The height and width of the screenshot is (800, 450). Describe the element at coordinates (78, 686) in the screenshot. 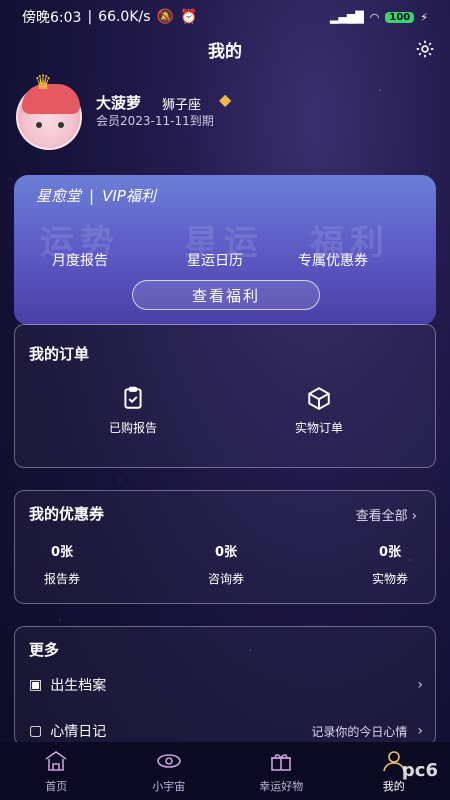

I see `birth-profile-label: 出生档案` at that location.